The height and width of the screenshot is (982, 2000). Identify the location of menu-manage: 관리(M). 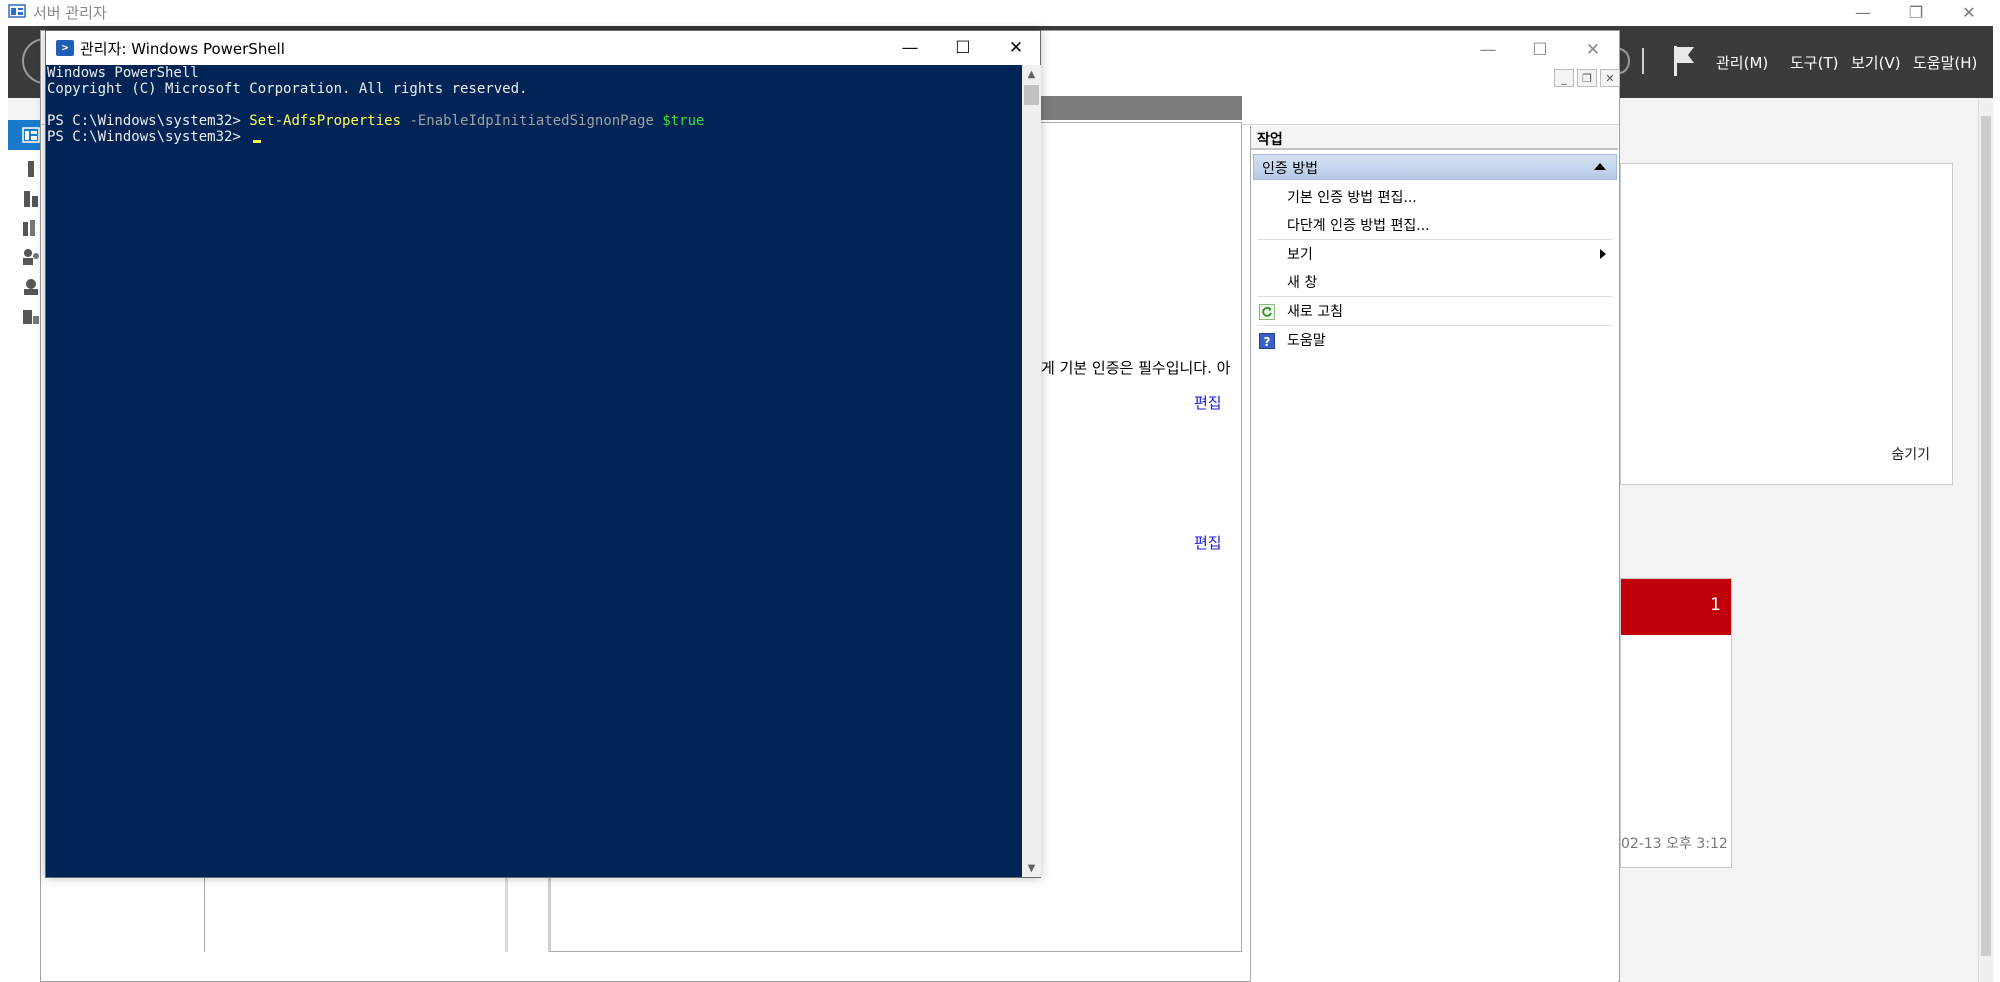
(1742, 62).